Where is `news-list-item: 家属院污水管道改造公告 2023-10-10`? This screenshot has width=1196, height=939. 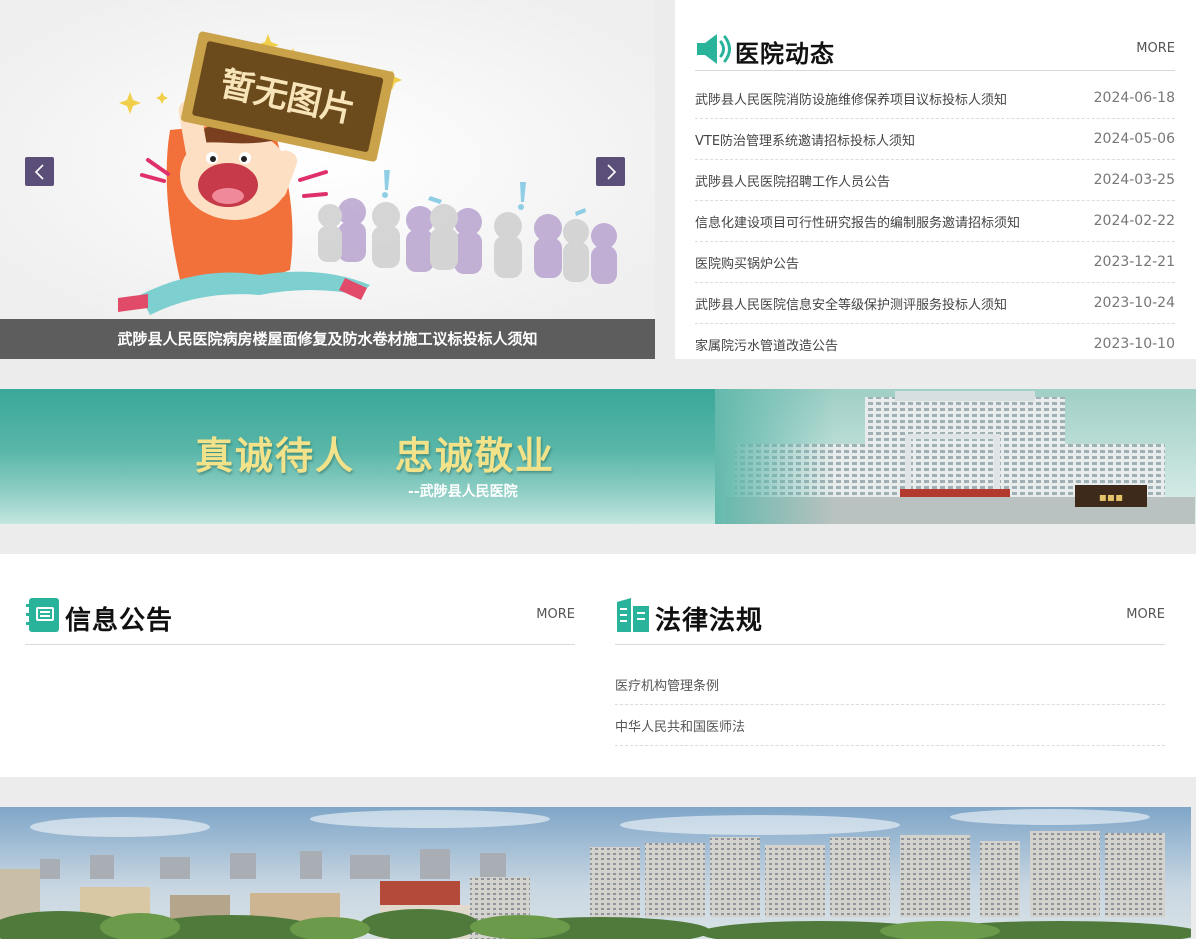 news-list-item: 家属院污水管道改造公告 2023-10-10 is located at coordinates (935, 341).